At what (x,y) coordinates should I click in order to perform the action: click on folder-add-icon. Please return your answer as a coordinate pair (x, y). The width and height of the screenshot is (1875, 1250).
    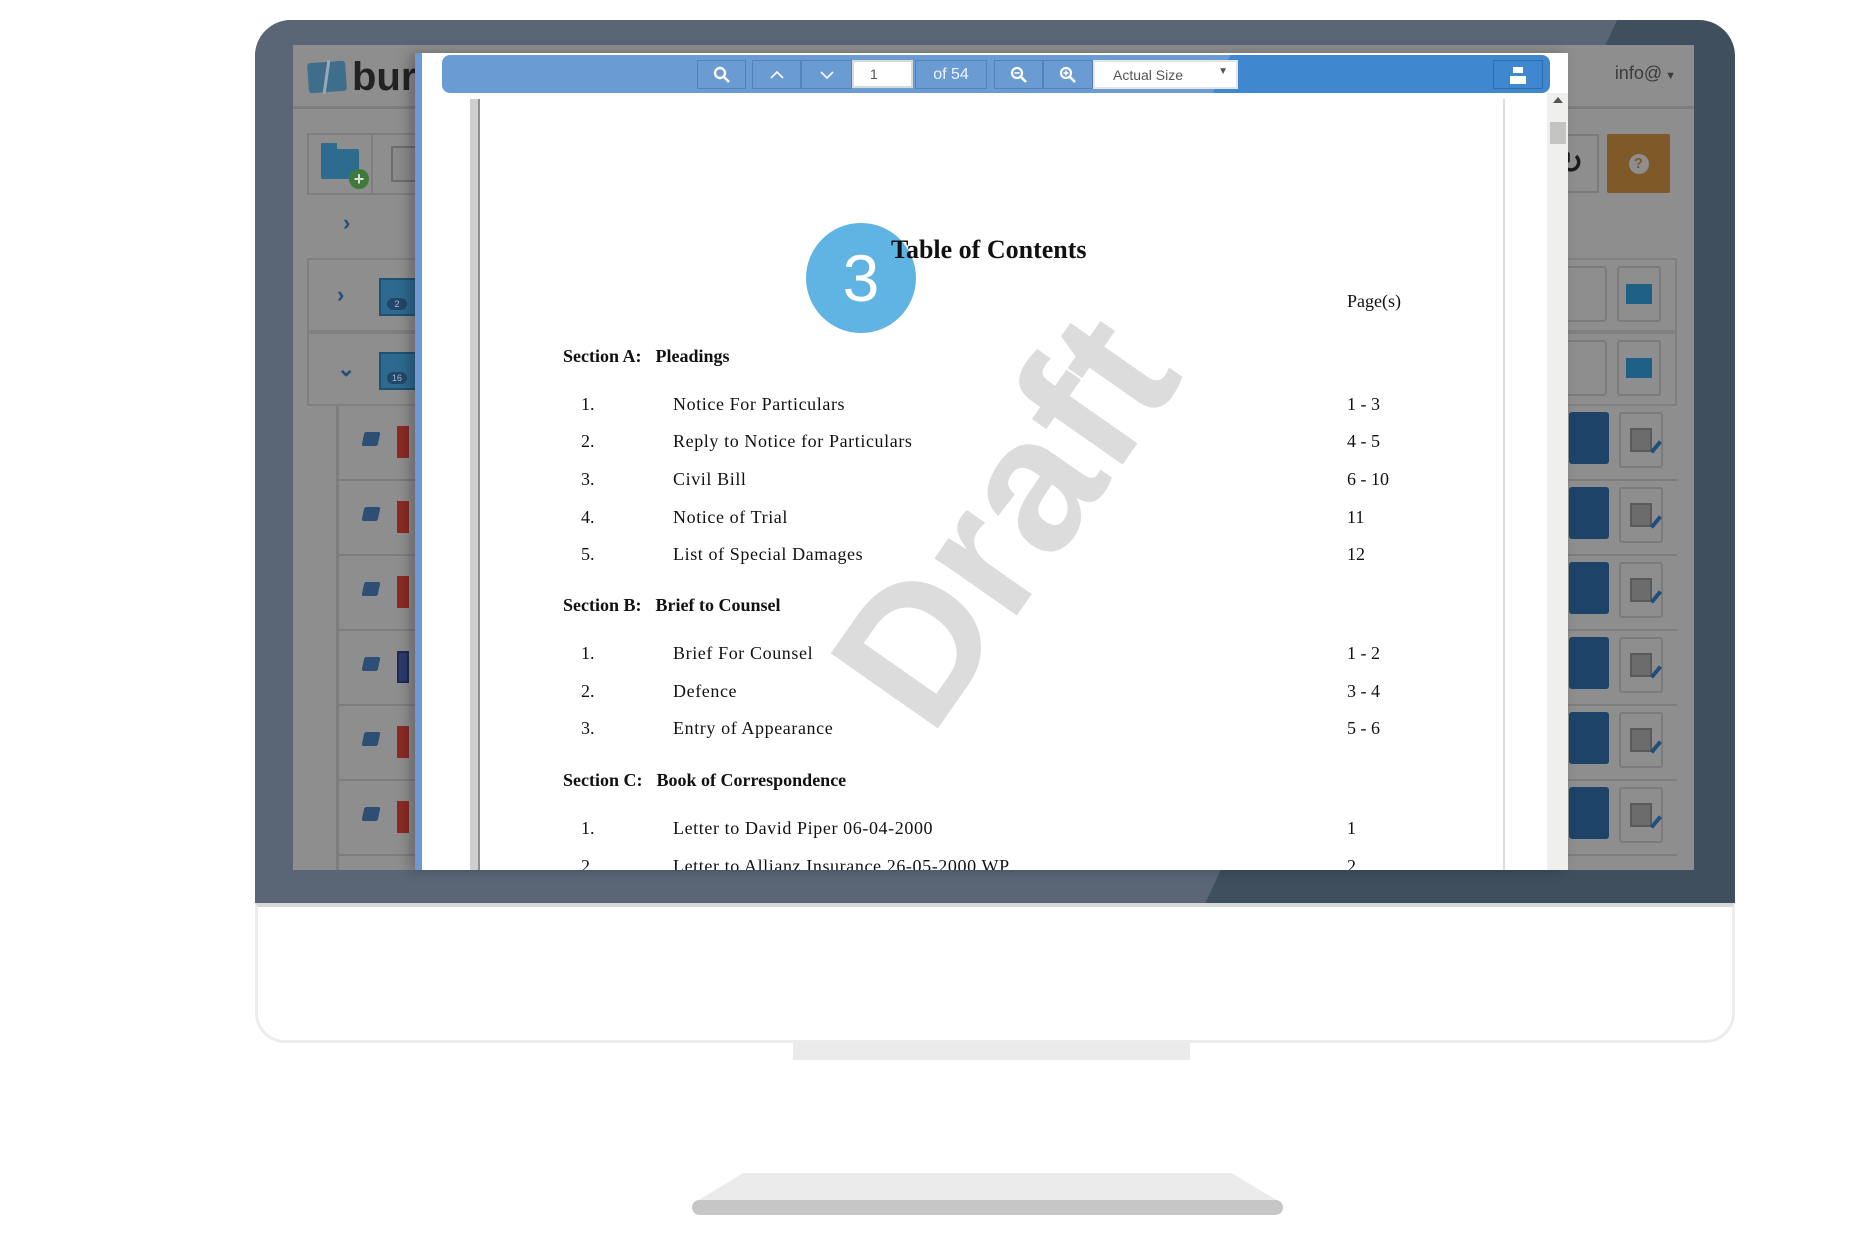
    Looking at the image, I should click on (345, 166).